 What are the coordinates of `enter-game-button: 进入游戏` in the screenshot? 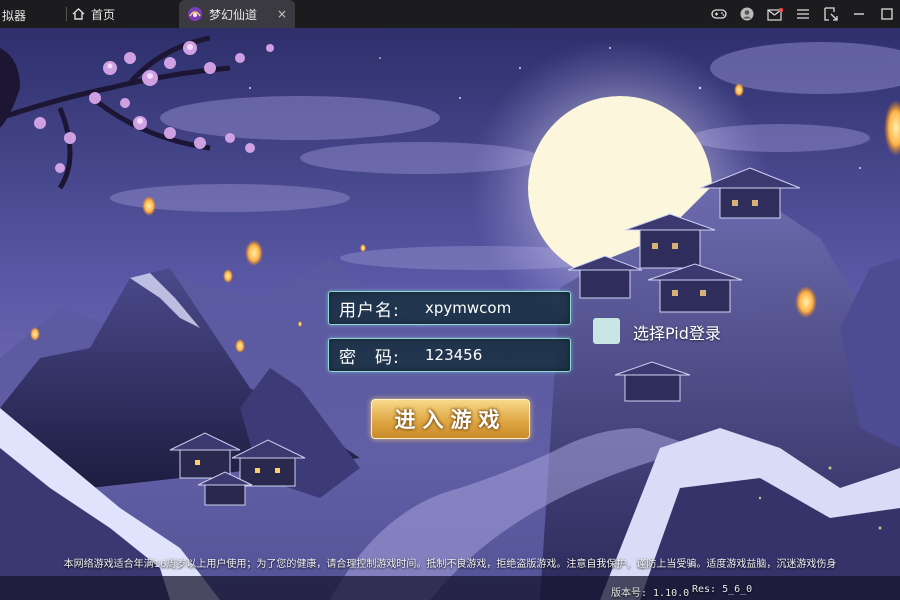 It's located at (450, 419).